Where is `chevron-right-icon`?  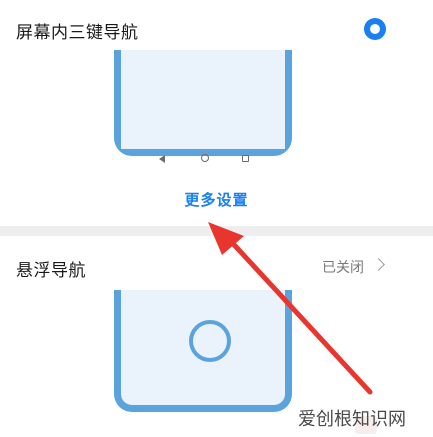
chevron-right-icon is located at coordinates (378, 264).